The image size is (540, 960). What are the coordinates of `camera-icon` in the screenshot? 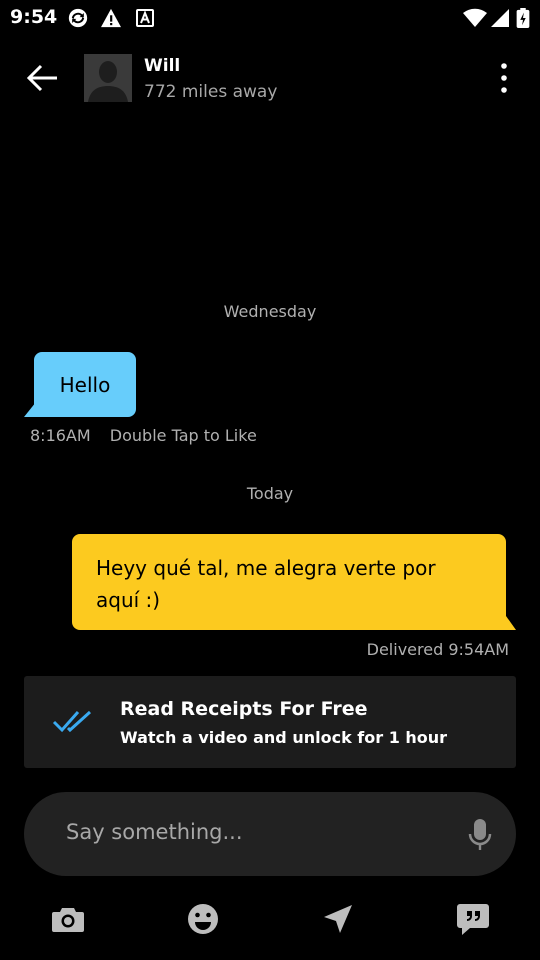 It's located at (68, 919).